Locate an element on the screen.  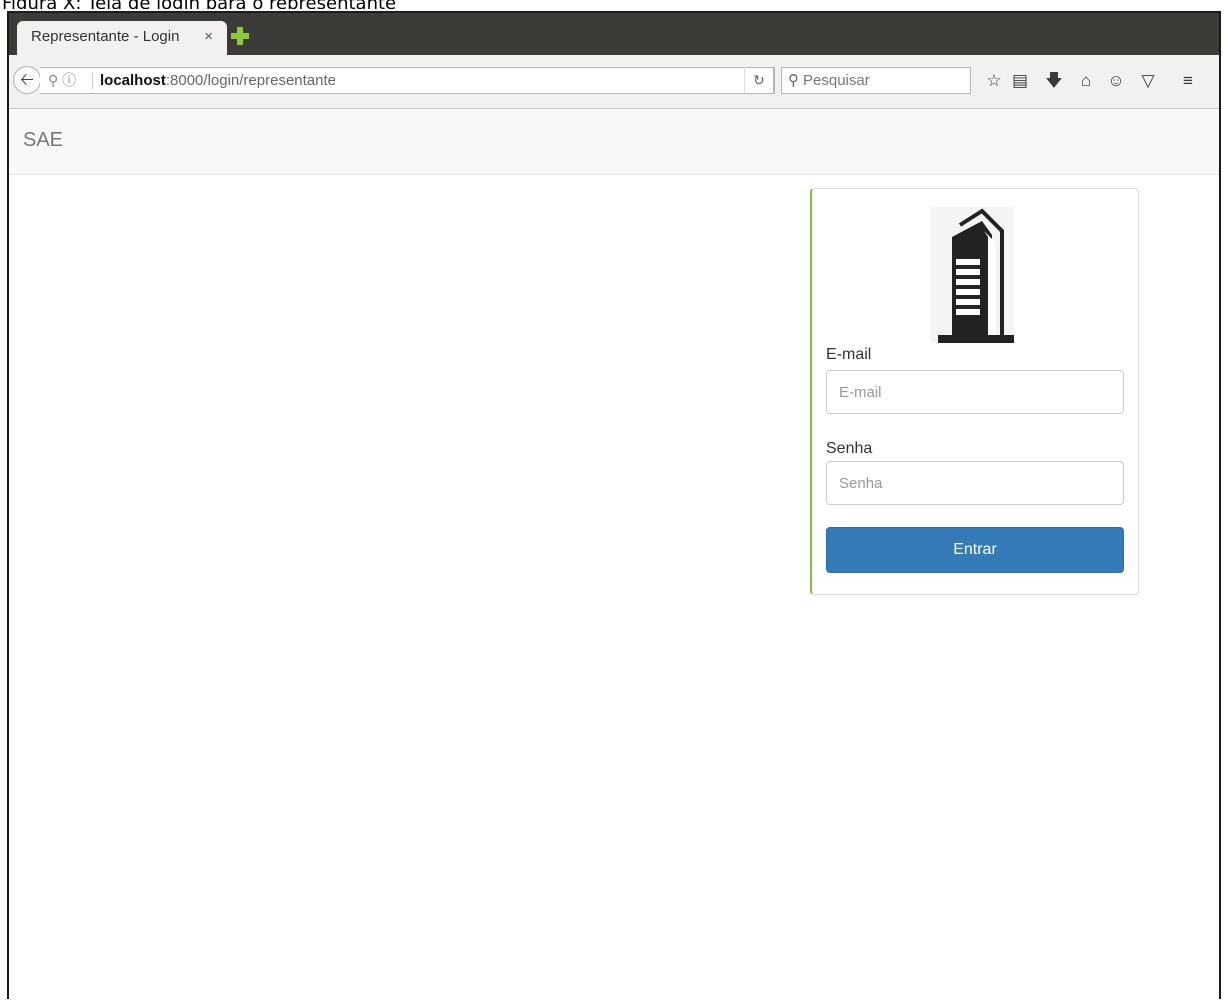
url-text: localhost:8000/login/representante is located at coordinates (218, 80).